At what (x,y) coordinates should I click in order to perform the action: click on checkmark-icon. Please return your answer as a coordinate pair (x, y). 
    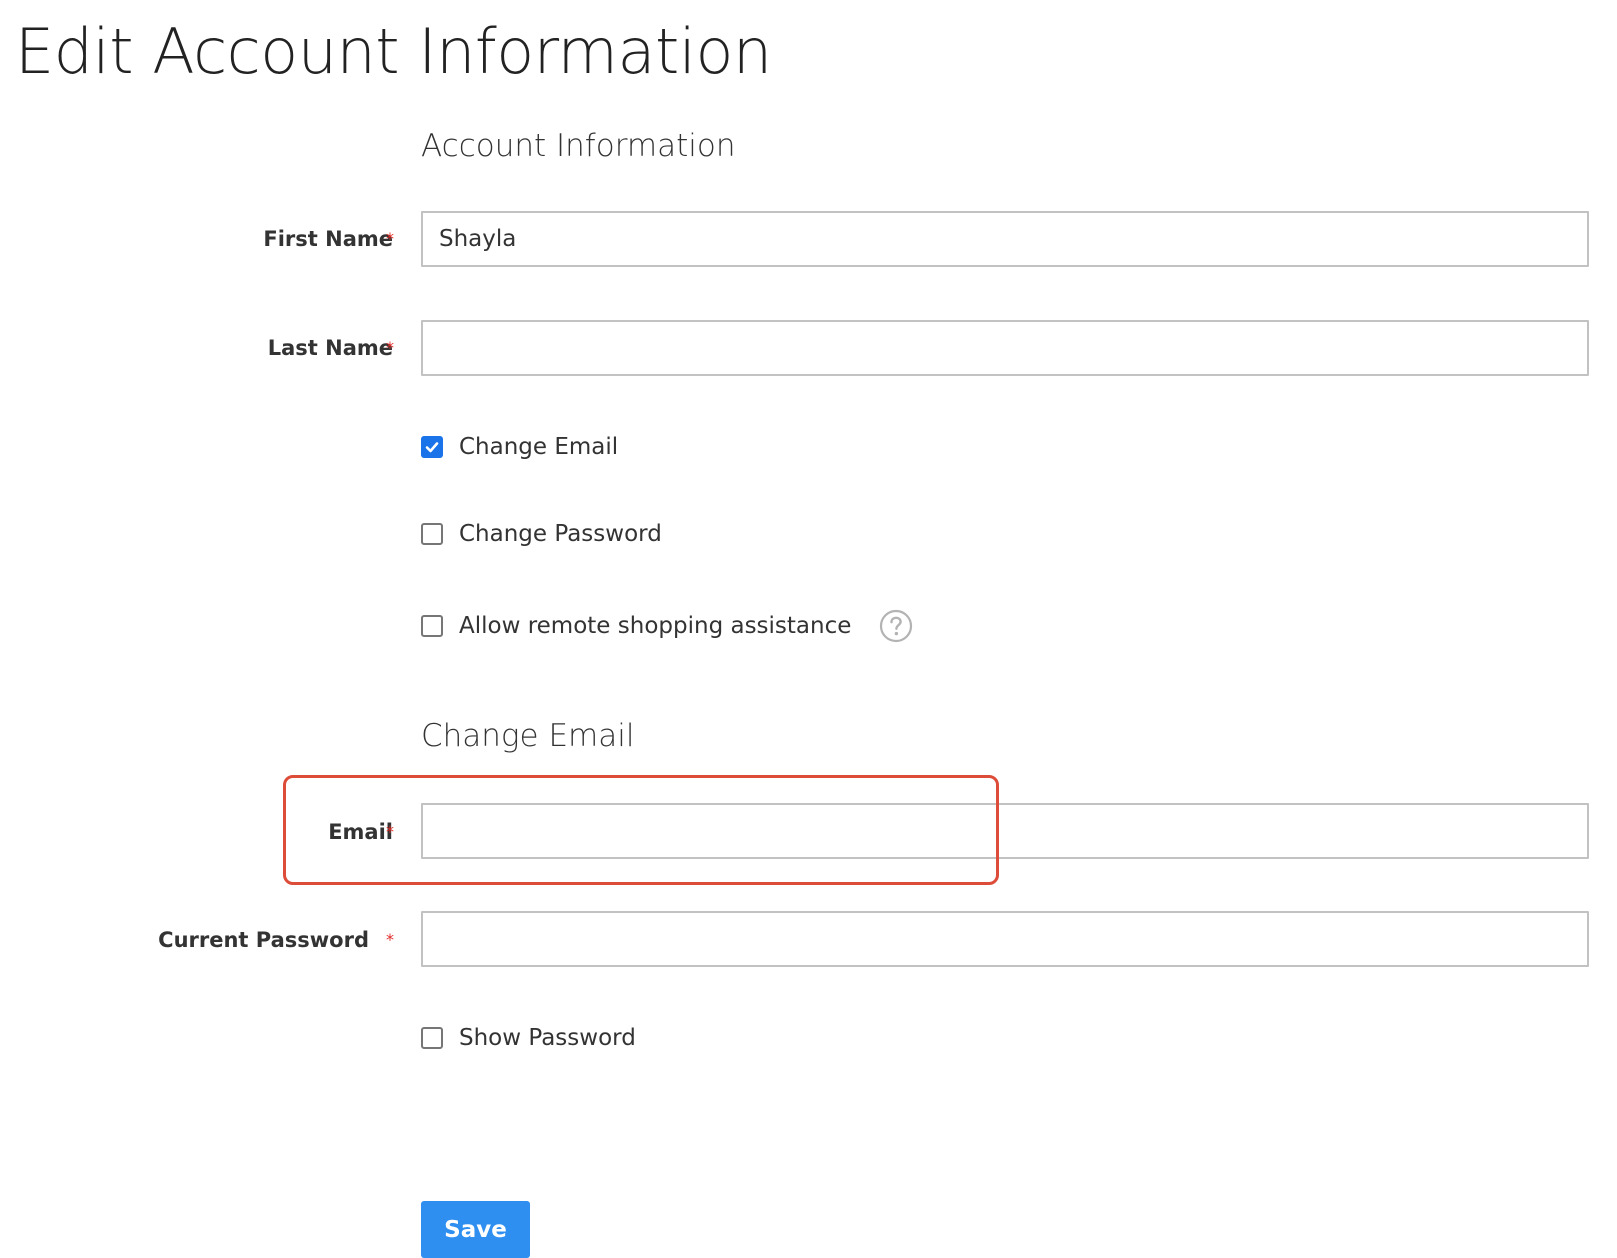
    Looking at the image, I should click on (432, 447).